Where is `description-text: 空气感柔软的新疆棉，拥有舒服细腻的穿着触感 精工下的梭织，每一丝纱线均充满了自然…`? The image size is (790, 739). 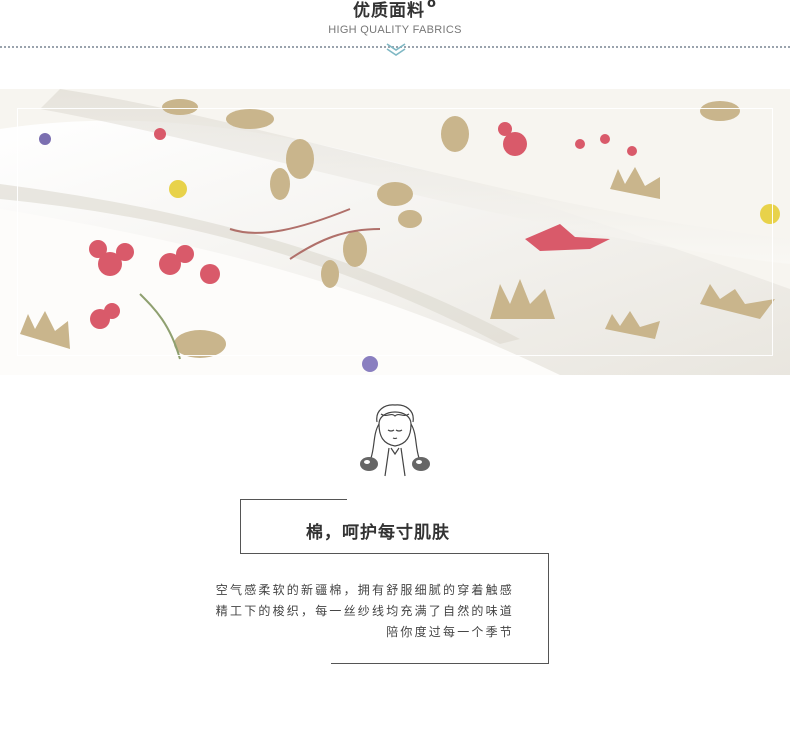 description-text: 空气感柔软的新疆棉，拥有舒服细腻的穿着触感 精工下的梭织，每一丝纱线均充满了自然… is located at coordinates (365, 611).